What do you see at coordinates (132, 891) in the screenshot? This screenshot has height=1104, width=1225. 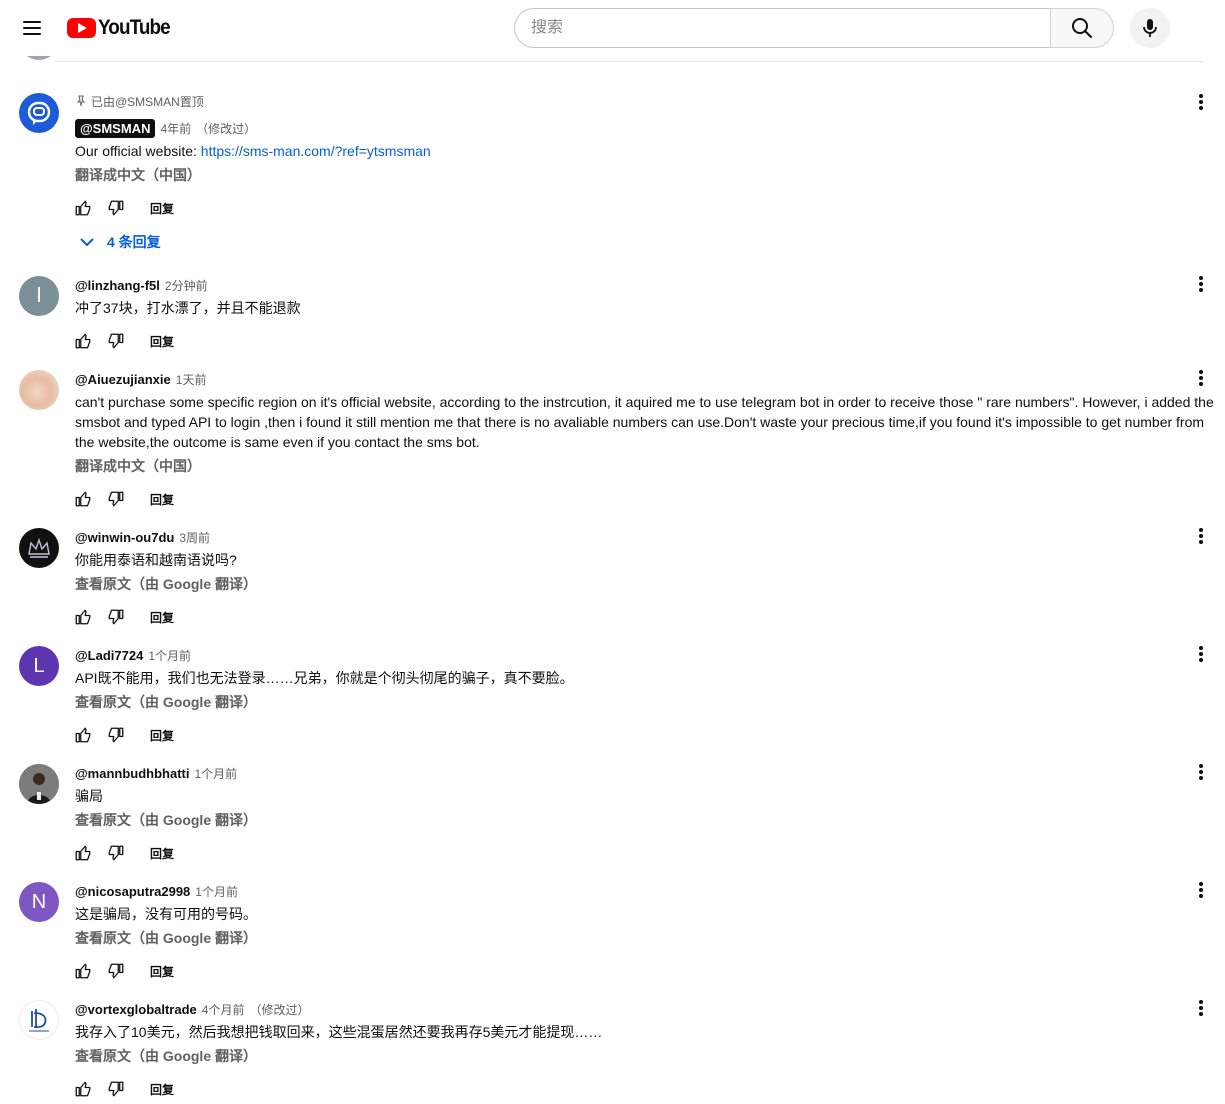 I see `comment-author: @nicosaputra2998` at bounding box center [132, 891].